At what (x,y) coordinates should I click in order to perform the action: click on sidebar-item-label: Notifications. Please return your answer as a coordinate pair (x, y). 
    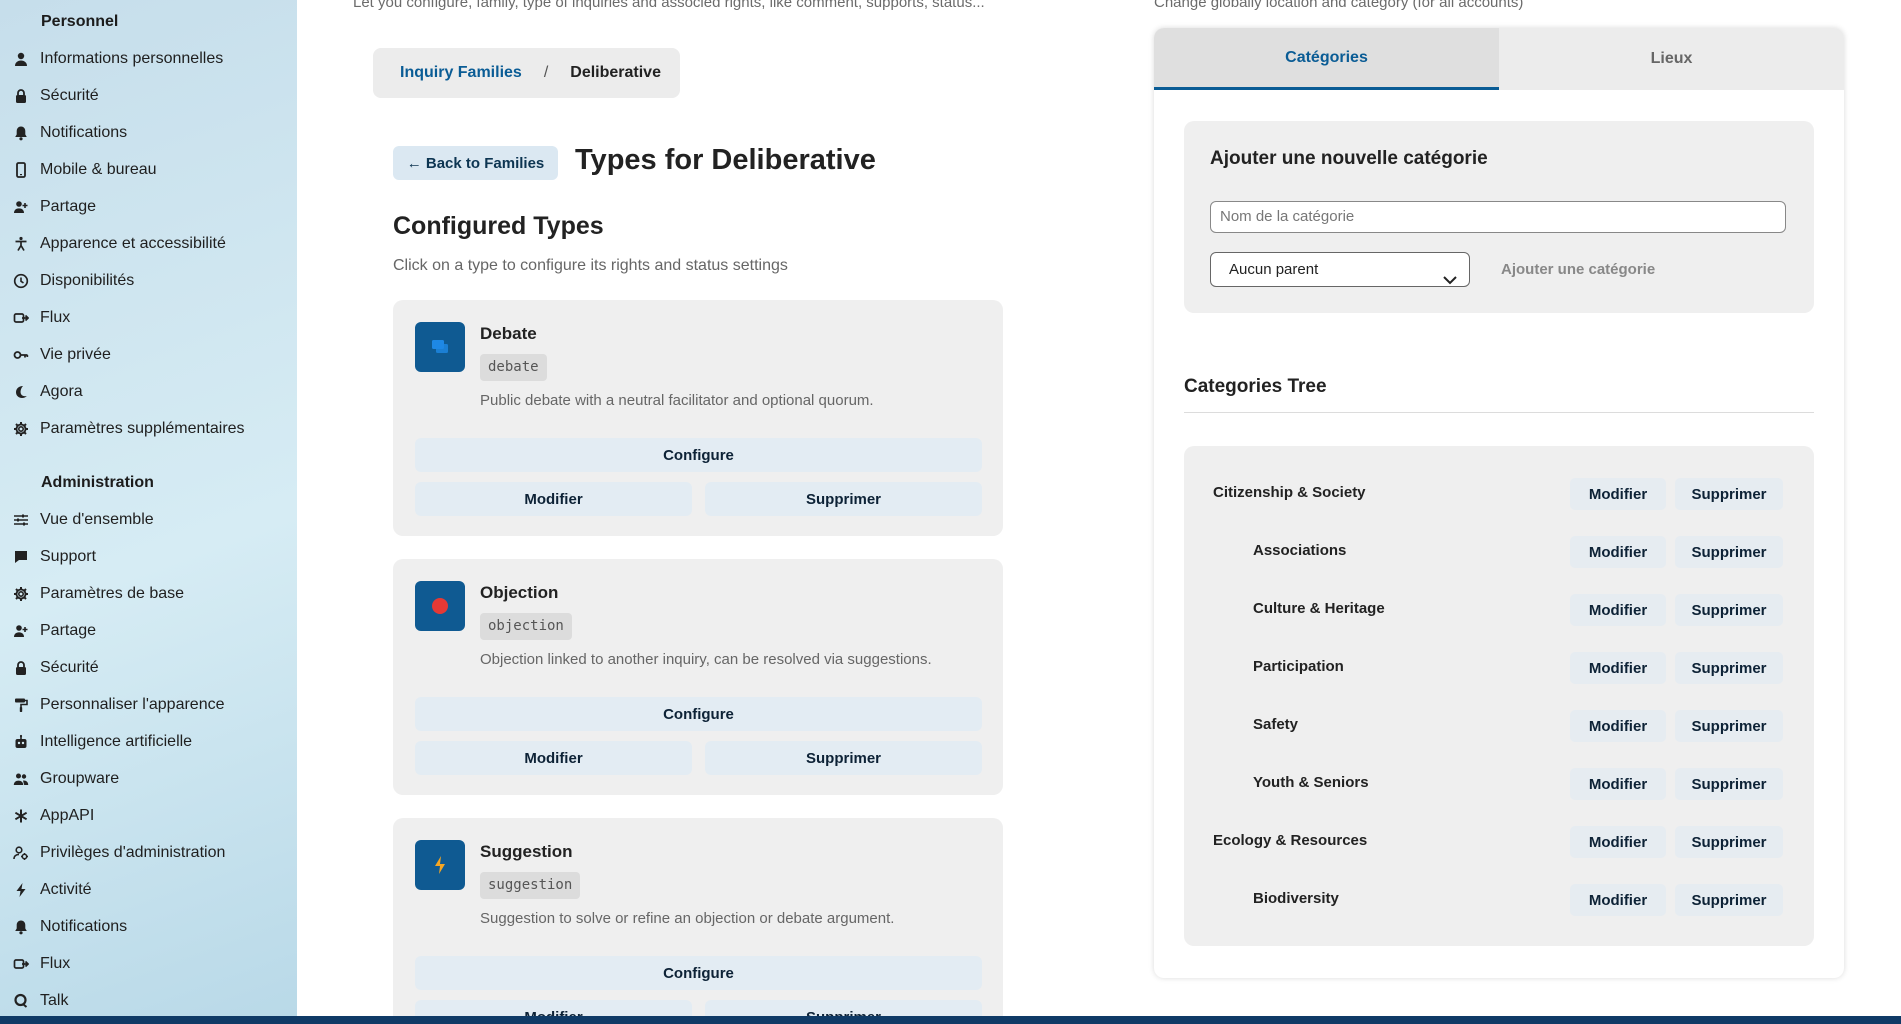
    Looking at the image, I should click on (84, 132).